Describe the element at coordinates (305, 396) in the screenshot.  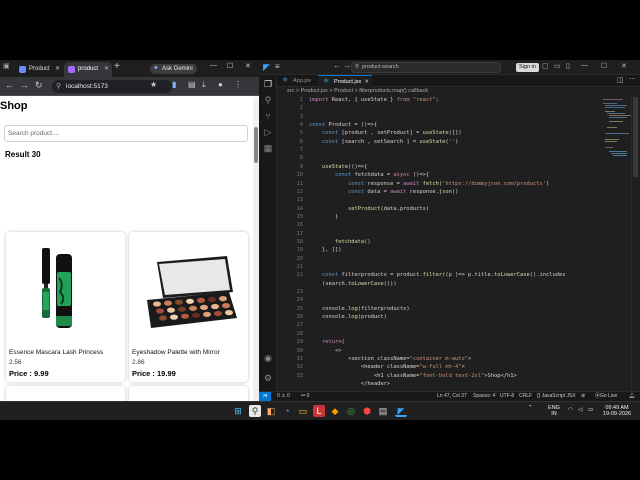
I see `ports-icon: ⚯ 0` at that location.